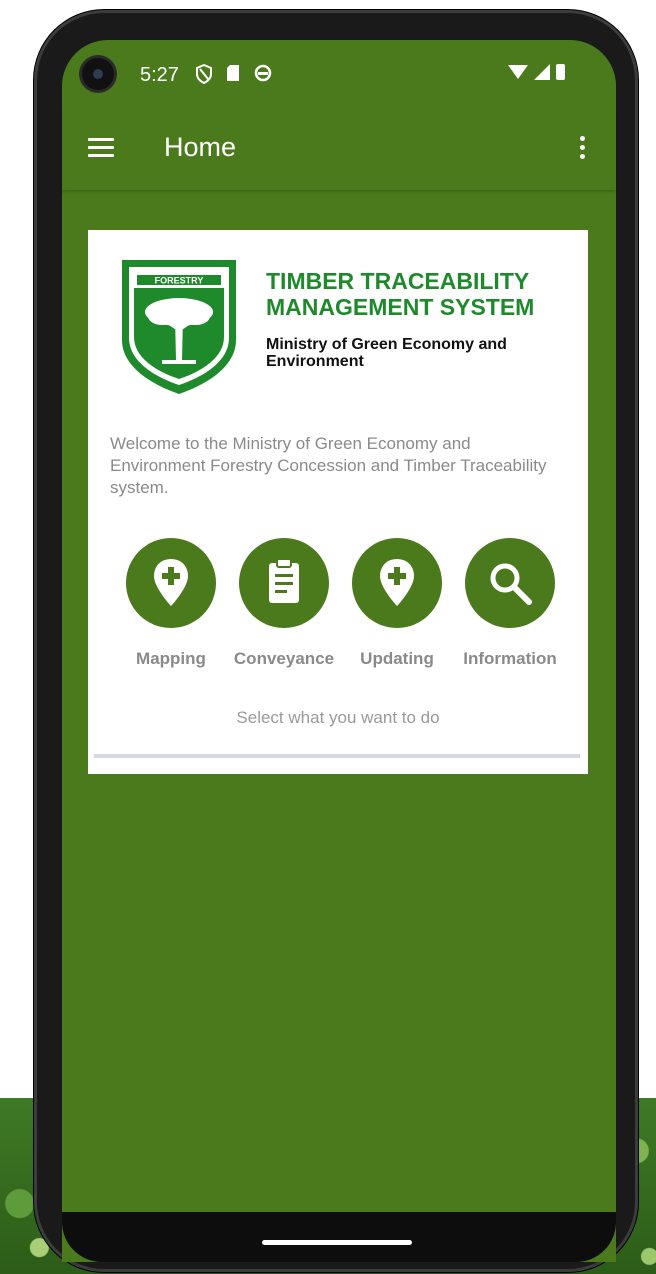  Describe the element at coordinates (200, 147) in the screenshot. I see `page-title: Home` at that location.